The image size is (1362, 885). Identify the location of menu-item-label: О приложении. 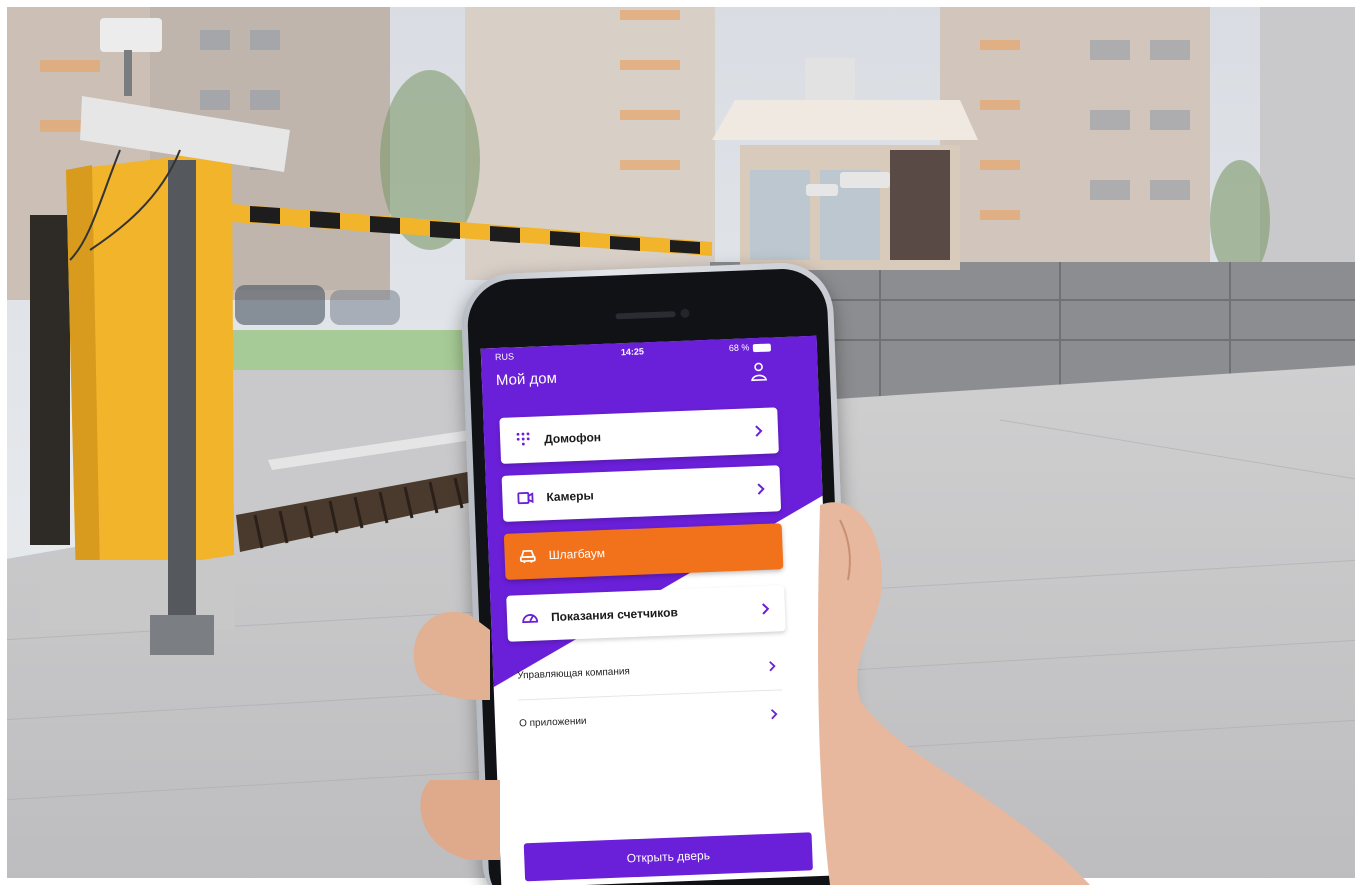
(552, 722).